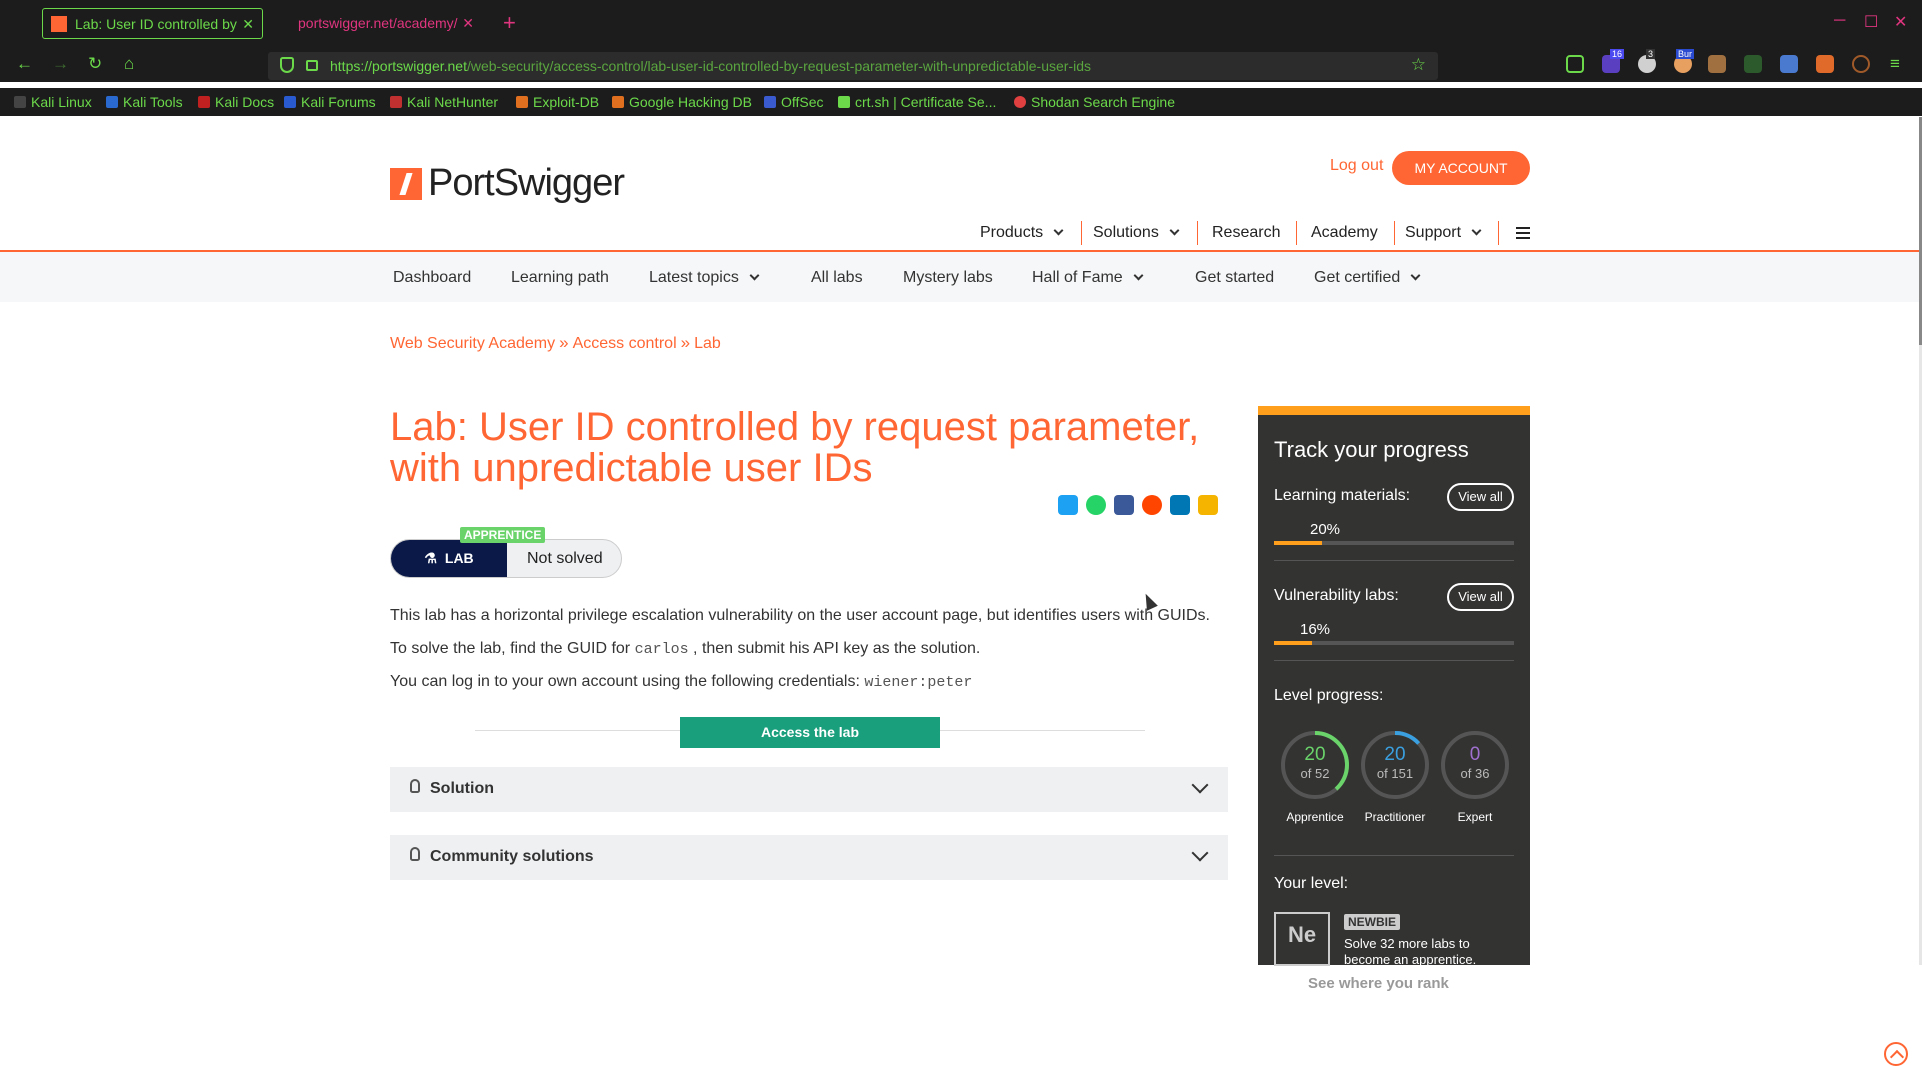 This screenshot has height=1066, width=1922. I want to click on nav-academy: Academy, so click(1344, 233).